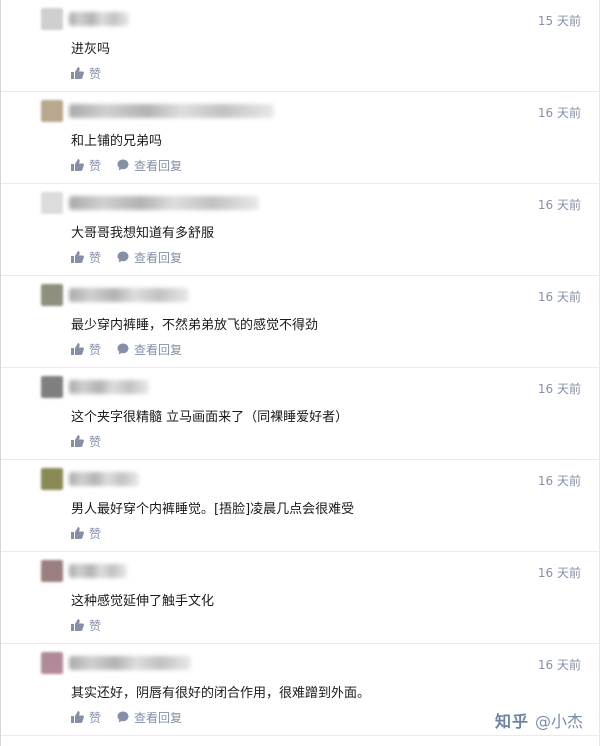 Image resolution: width=600 pixels, height=746 pixels. I want to click on comment-text: 最少穿内裤睡，不然弟弟放飞的感觉不得劲, so click(195, 325).